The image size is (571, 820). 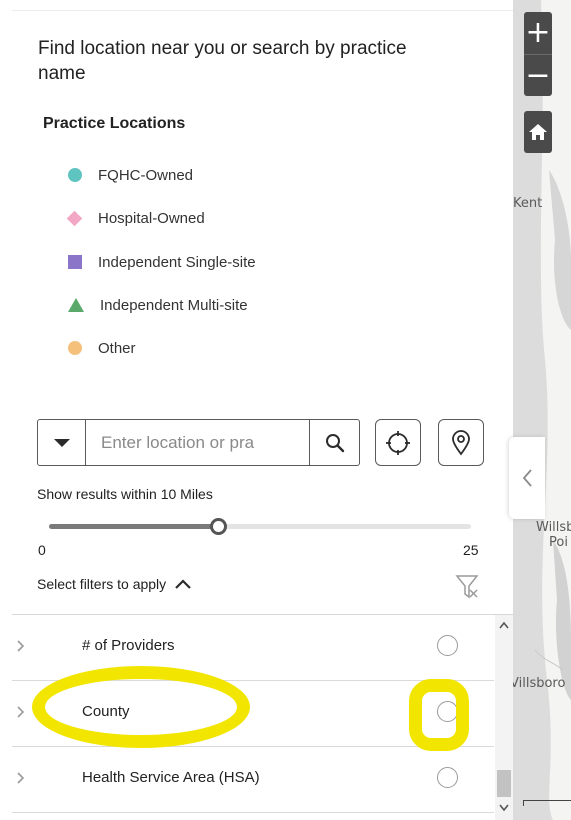 What do you see at coordinates (468, 587) in the screenshot?
I see `clear-filter-icon` at bounding box center [468, 587].